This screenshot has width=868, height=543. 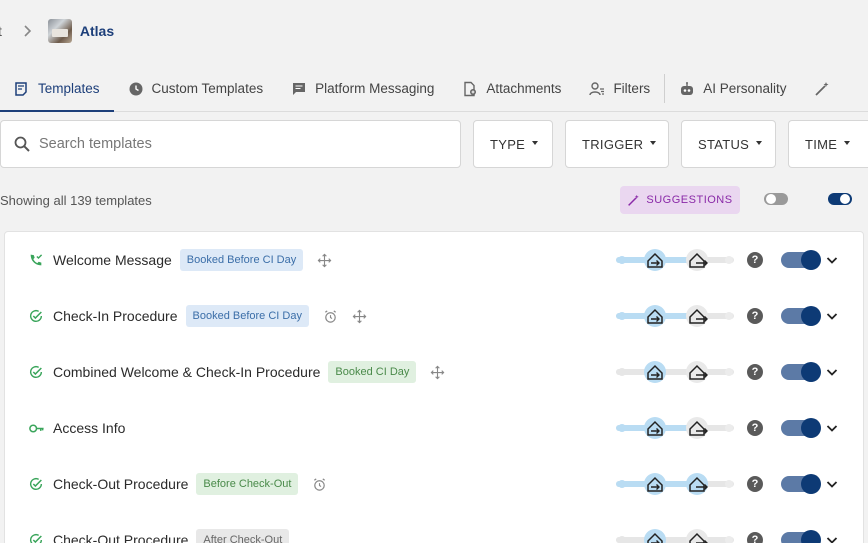 I want to click on tab-more, so click(x=815, y=88).